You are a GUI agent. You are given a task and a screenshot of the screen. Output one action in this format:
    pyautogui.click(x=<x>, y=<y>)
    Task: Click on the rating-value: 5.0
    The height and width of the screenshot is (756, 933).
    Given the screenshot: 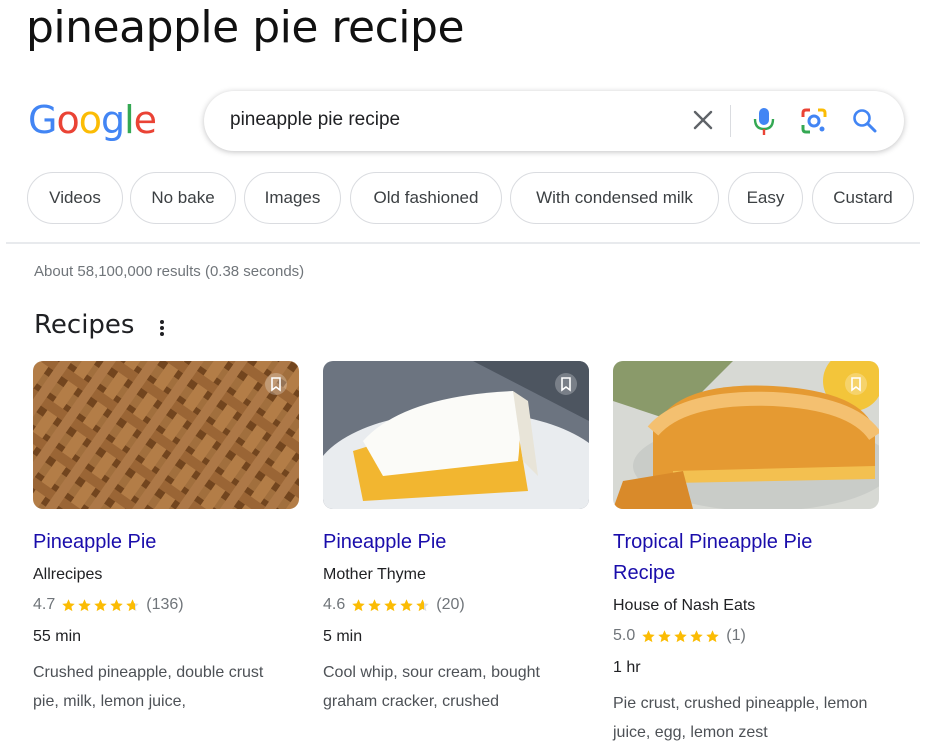 What is the action you would take?
    pyautogui.click(x=624, y=635)
    